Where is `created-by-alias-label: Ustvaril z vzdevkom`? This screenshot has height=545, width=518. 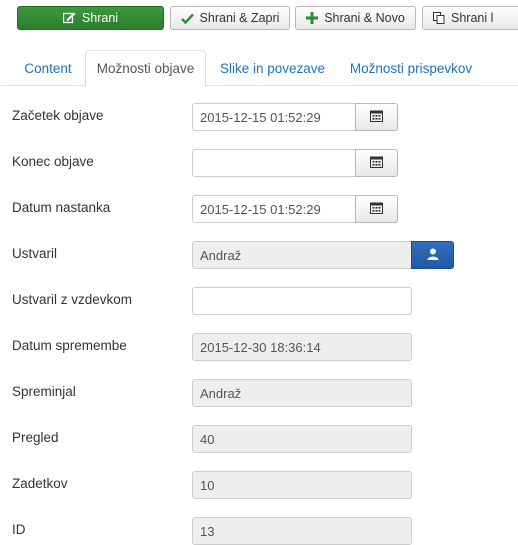
created-by-alias-label: Ustvaril z vzdevkom is located at coordinates (72, 299).